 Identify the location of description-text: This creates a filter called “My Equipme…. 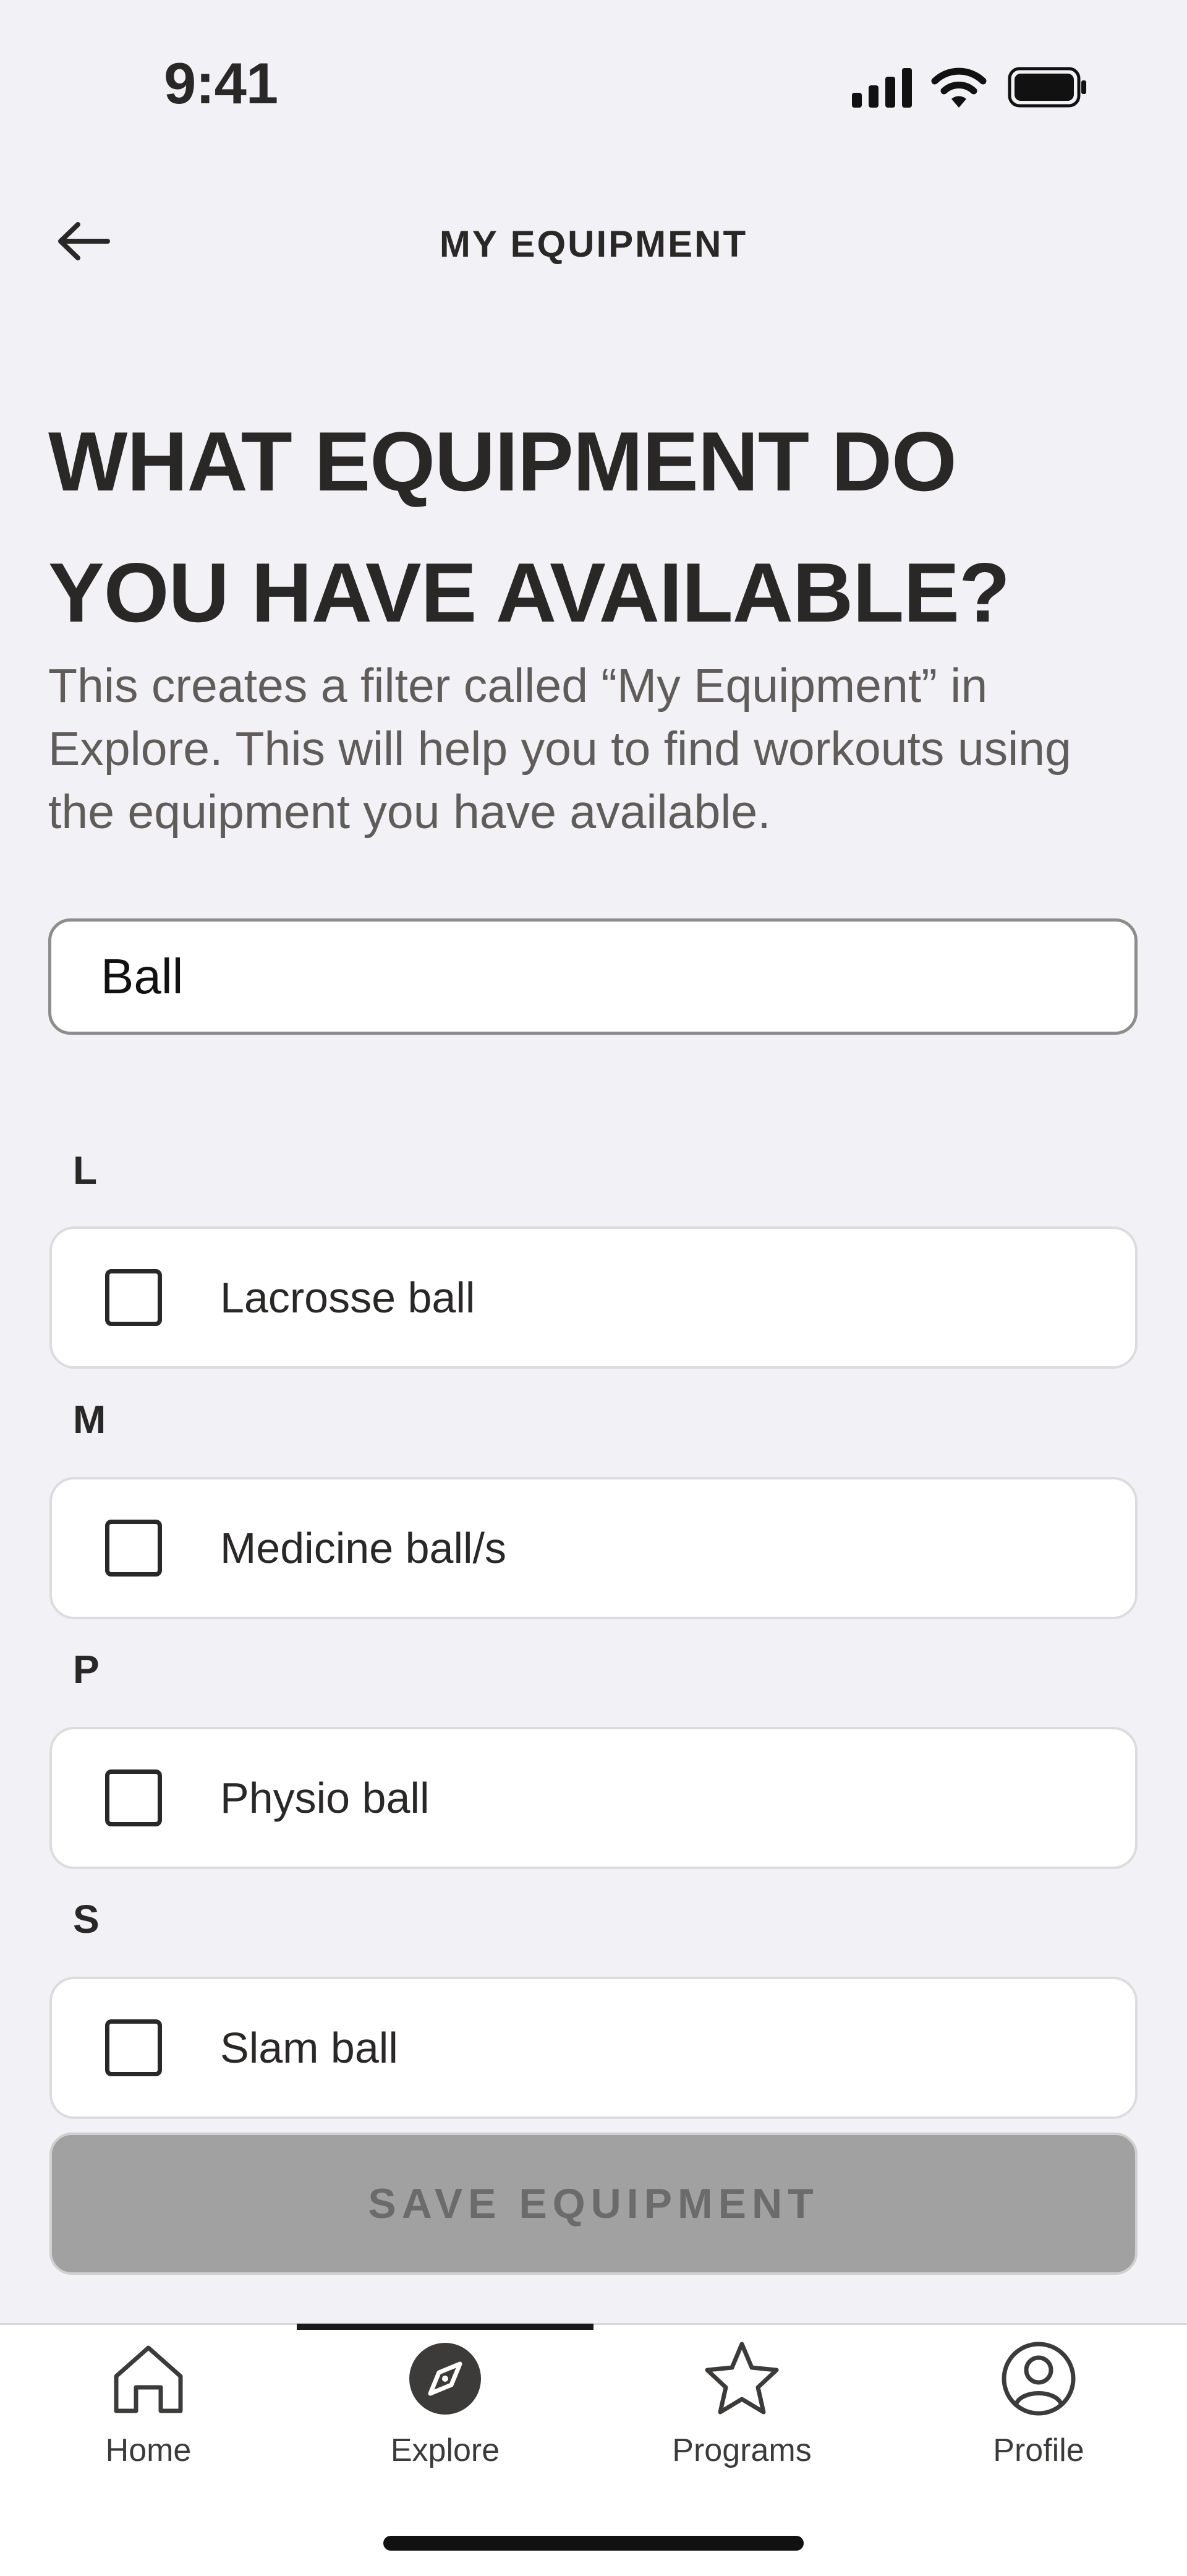
(560, 749).